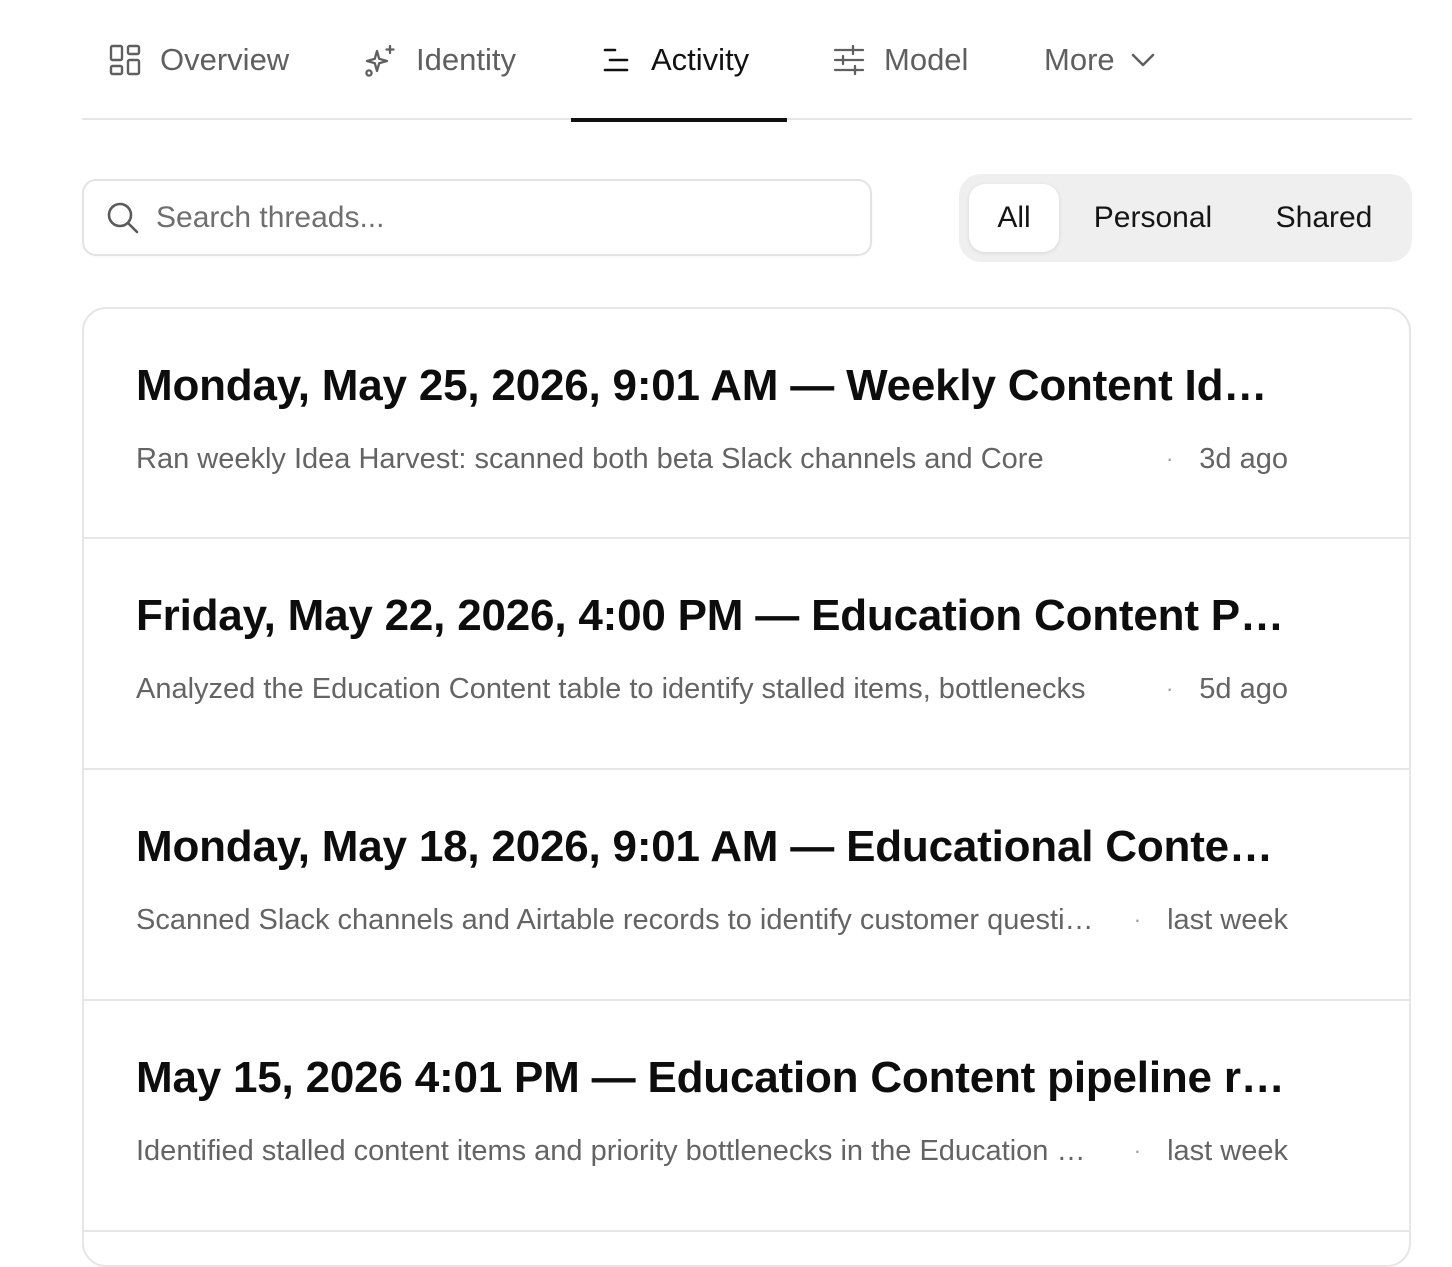 This screenshot has width=1452, height=1267. What do you see at coordinates (1079, 59) in the screenshot?
I see `tab-label: More` at bounding box center [1079, 59].